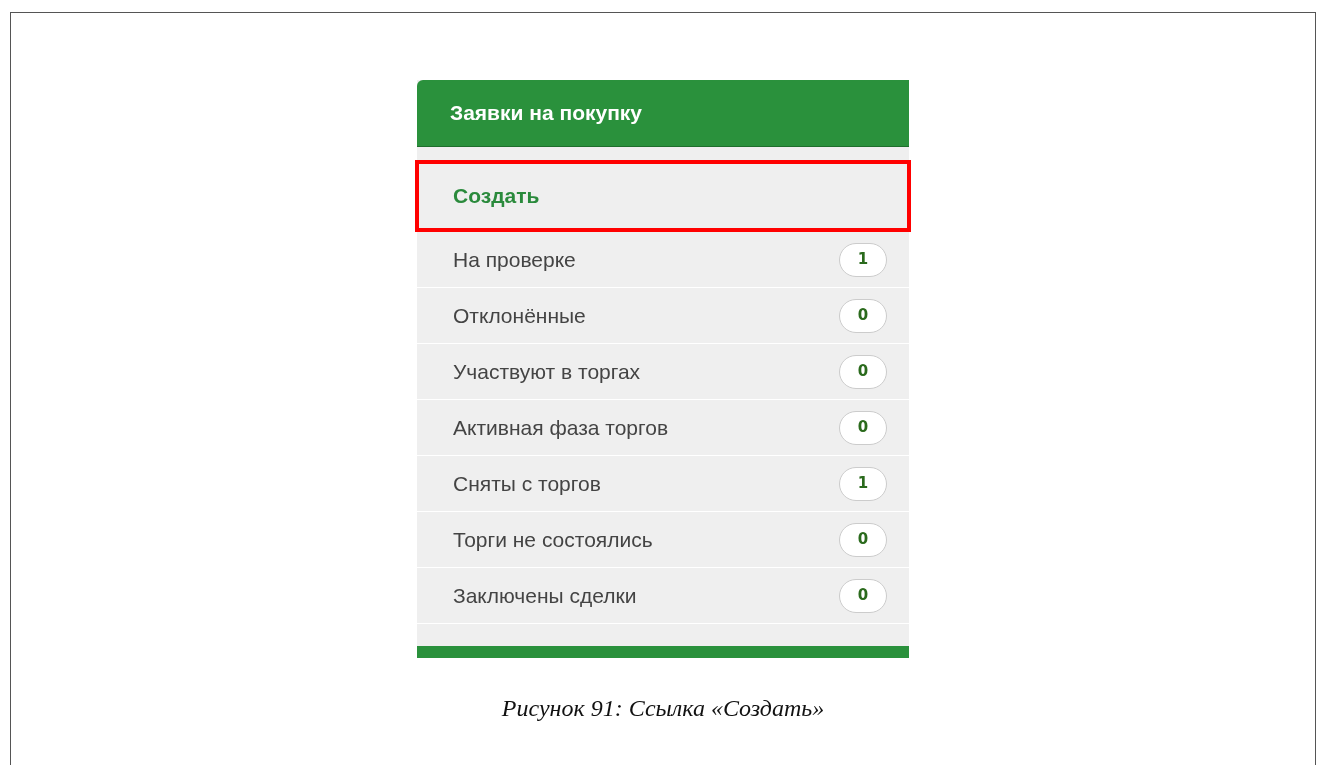  Describe the element at coordinates (663, 540) in the screenshot. I see `menu-item: Торги не состоялись 0` at that location.